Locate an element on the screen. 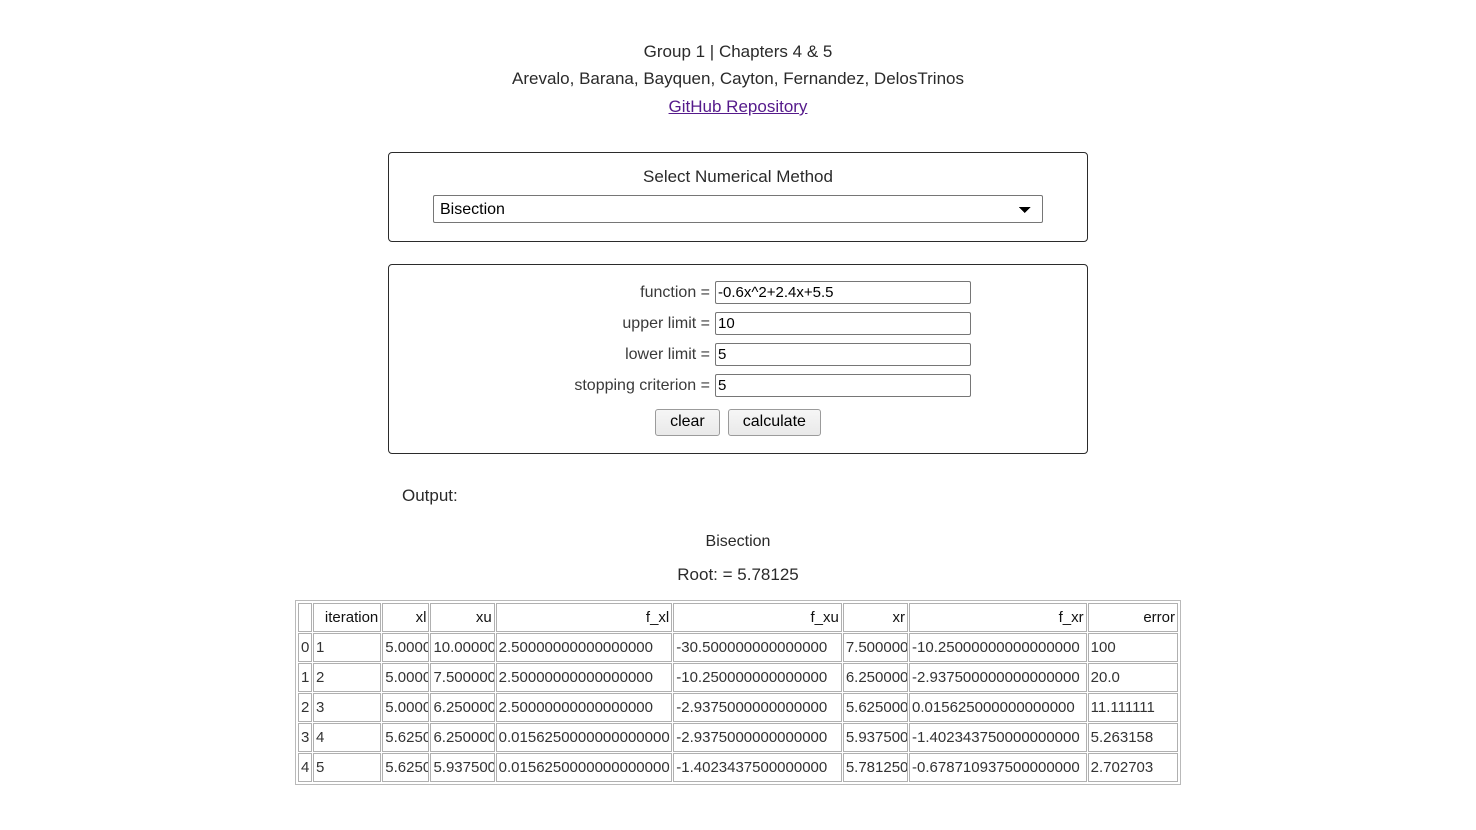  table-cell-error: 11.111111 is located at coordinates (1132, 707).